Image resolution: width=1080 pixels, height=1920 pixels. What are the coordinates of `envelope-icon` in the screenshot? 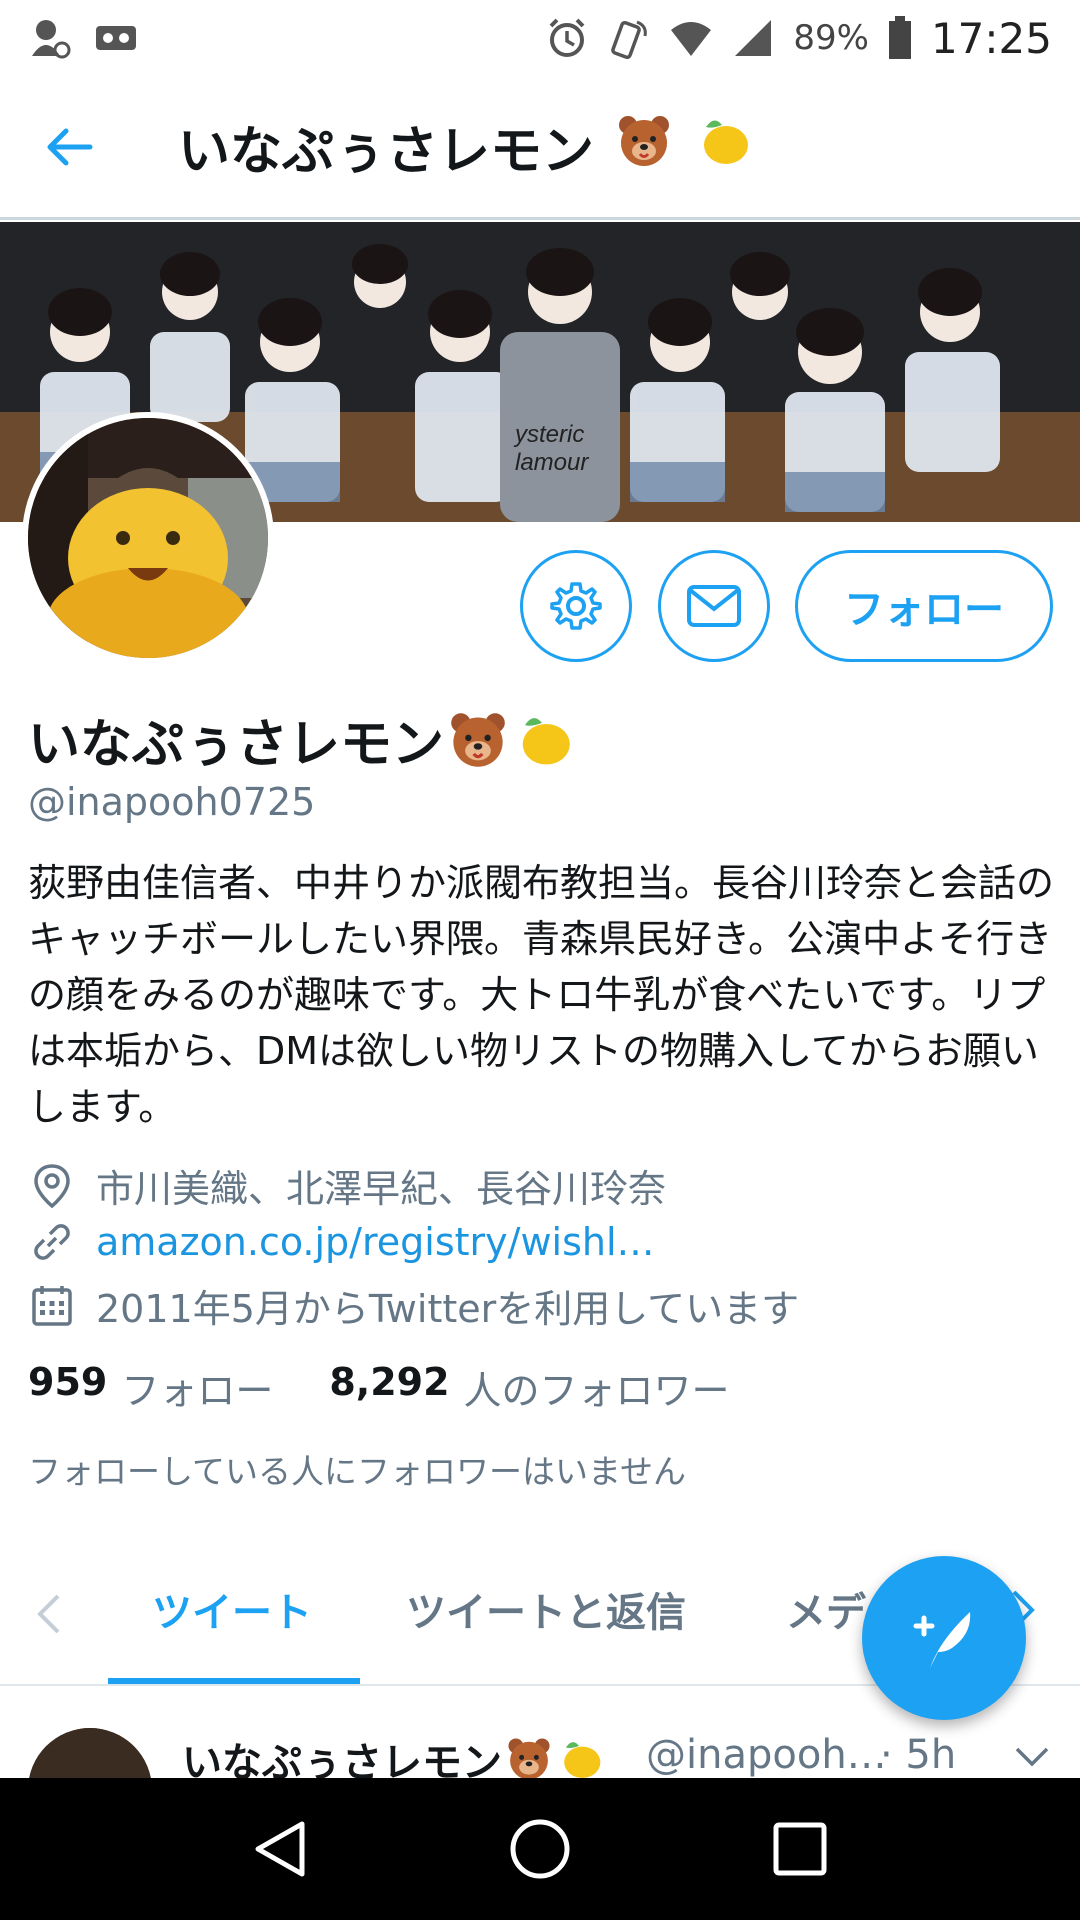 It's located at (714, 606).